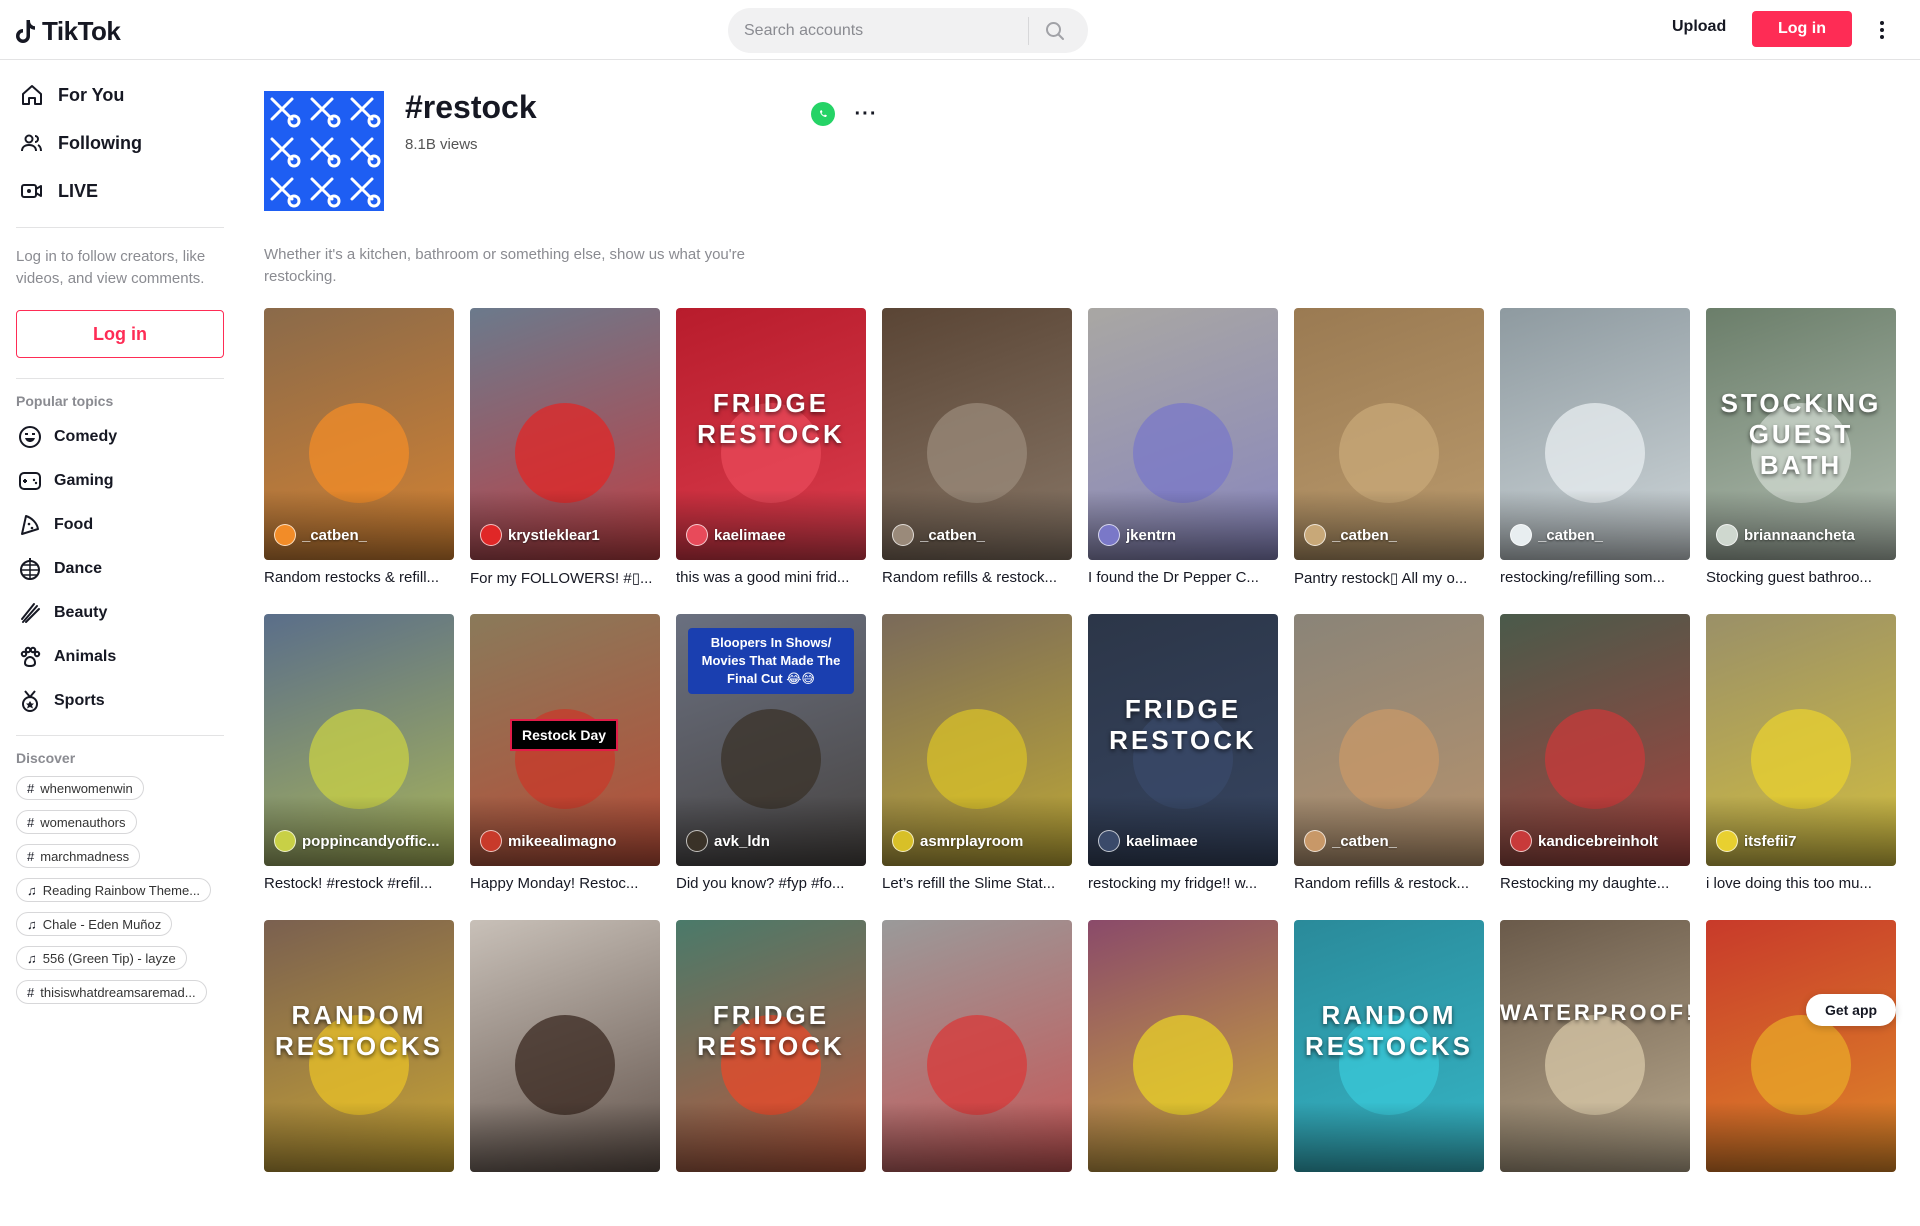 The width and height of the screenshot is (1920, 1226). What do you see at coordinates (1137, 535) in the screenshot?
I see `video-author: jkentrn` at bounding box center [1137, 535].